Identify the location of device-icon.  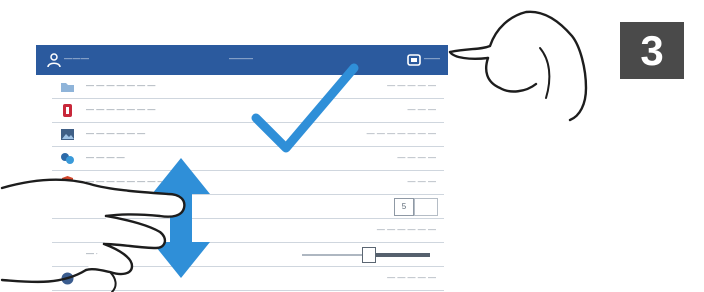
(414, 60).